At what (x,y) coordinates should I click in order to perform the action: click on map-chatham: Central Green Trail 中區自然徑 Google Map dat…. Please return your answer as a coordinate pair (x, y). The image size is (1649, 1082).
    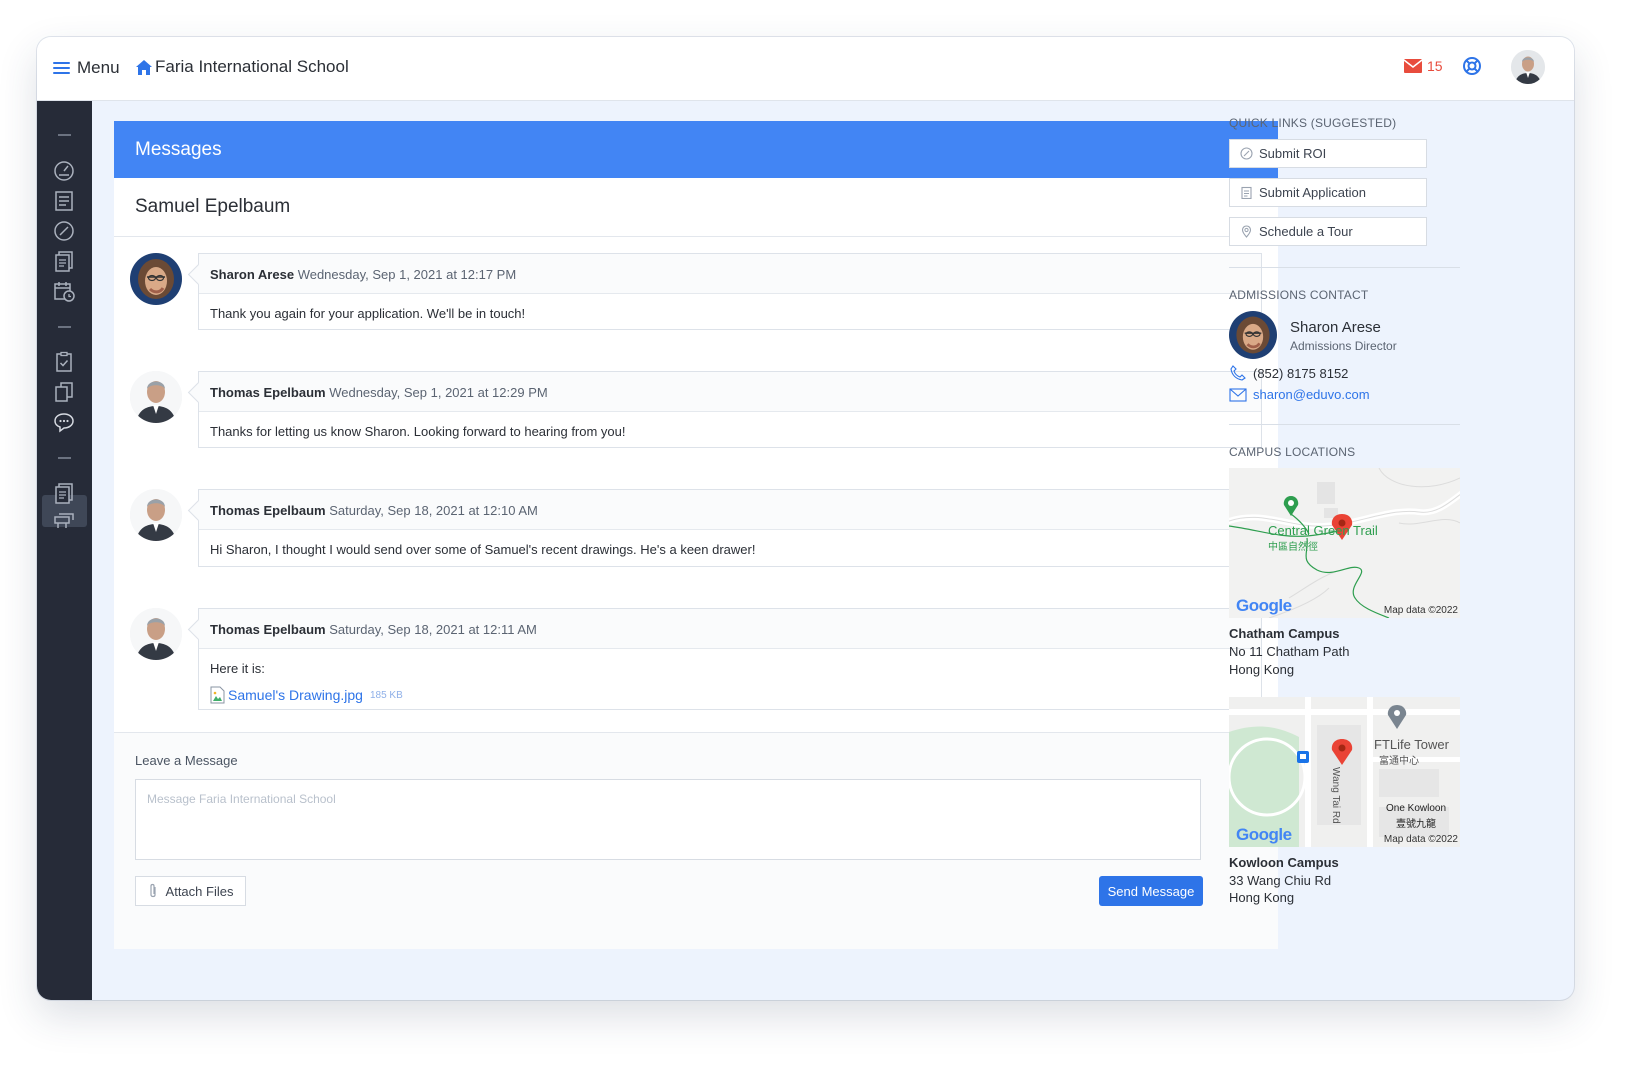
    Looking at the image, I should click on (1344, 543).